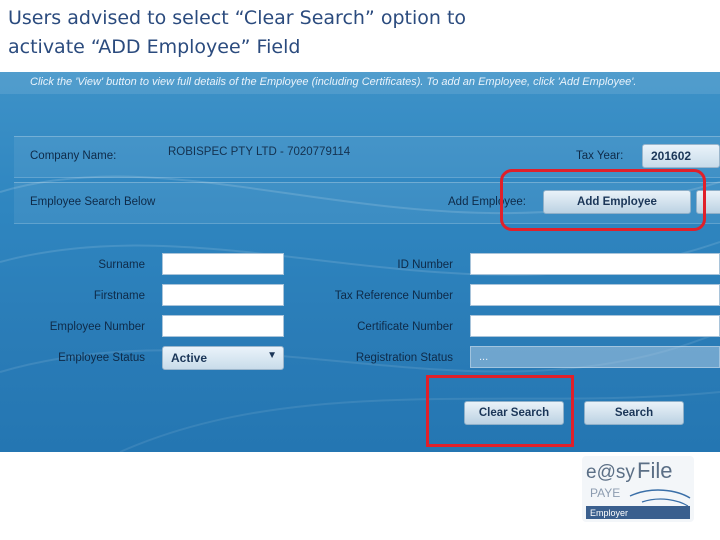  I want to click on id-number-label: ID Number, so click(425, 265).